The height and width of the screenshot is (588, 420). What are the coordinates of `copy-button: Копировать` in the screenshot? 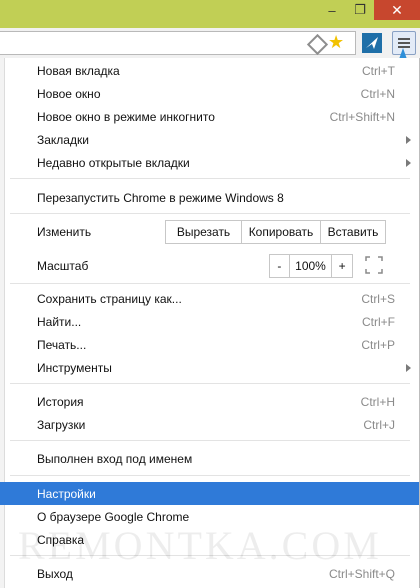 It's located at (281, 232).